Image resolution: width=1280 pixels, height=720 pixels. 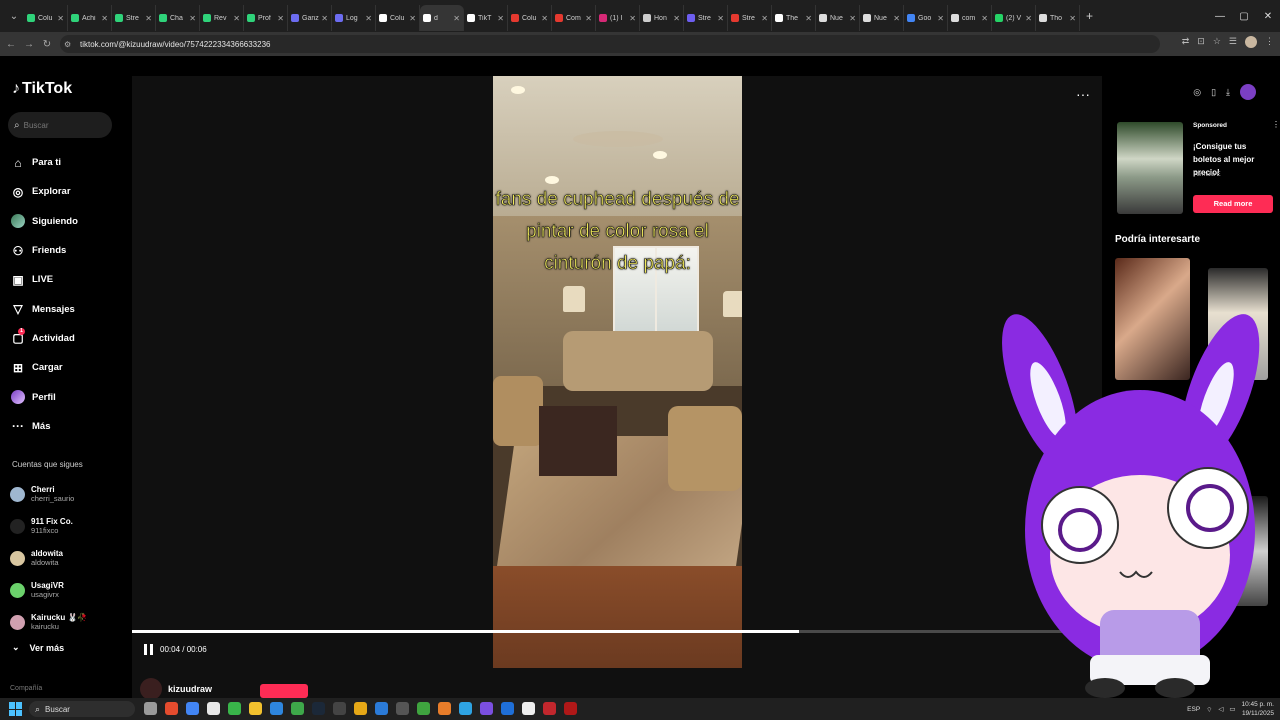 I want to click on minimize-icon: —, so click(x=1220, y=16).